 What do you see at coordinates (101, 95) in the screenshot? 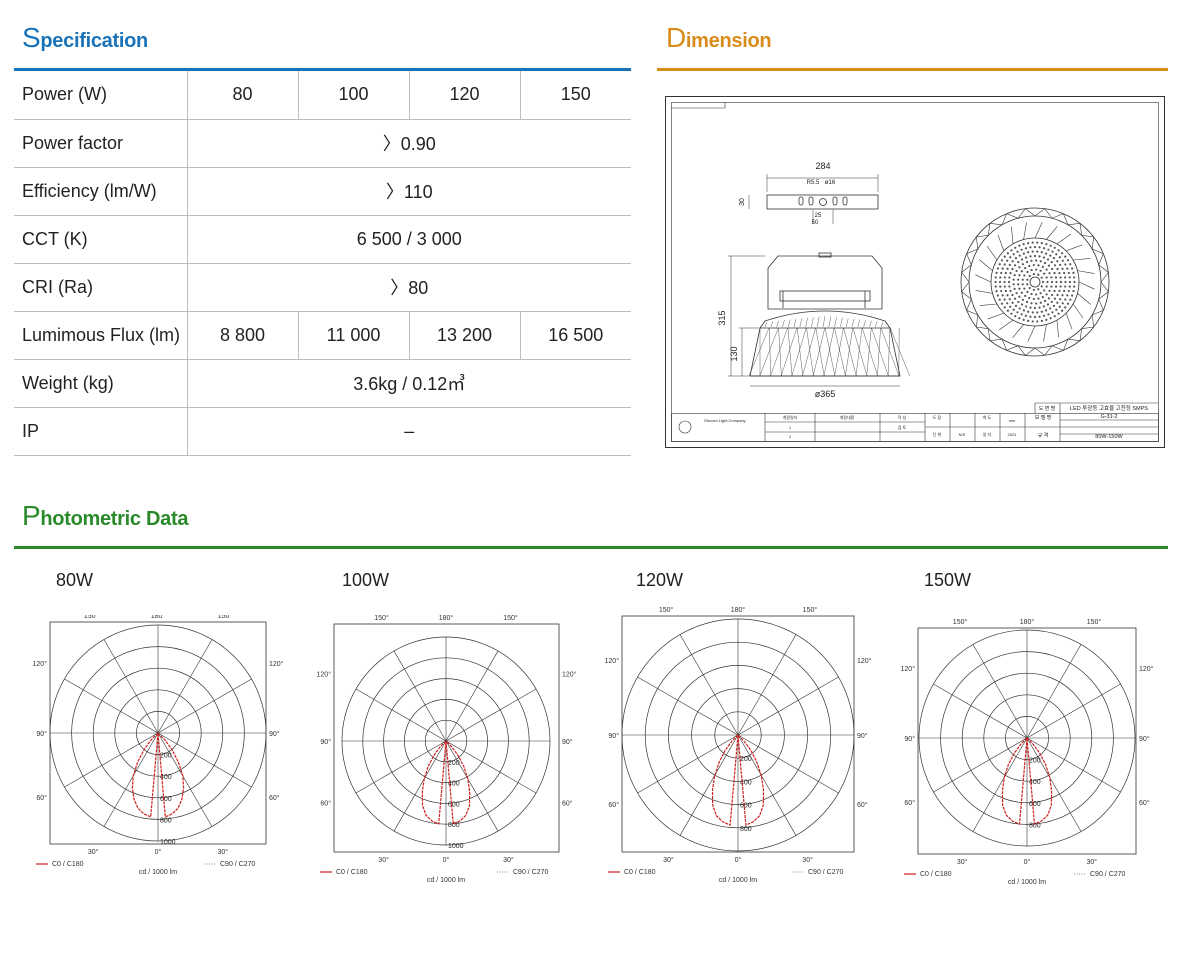
I see `spec-label: Power (W)` at bounding box center [101, 95].